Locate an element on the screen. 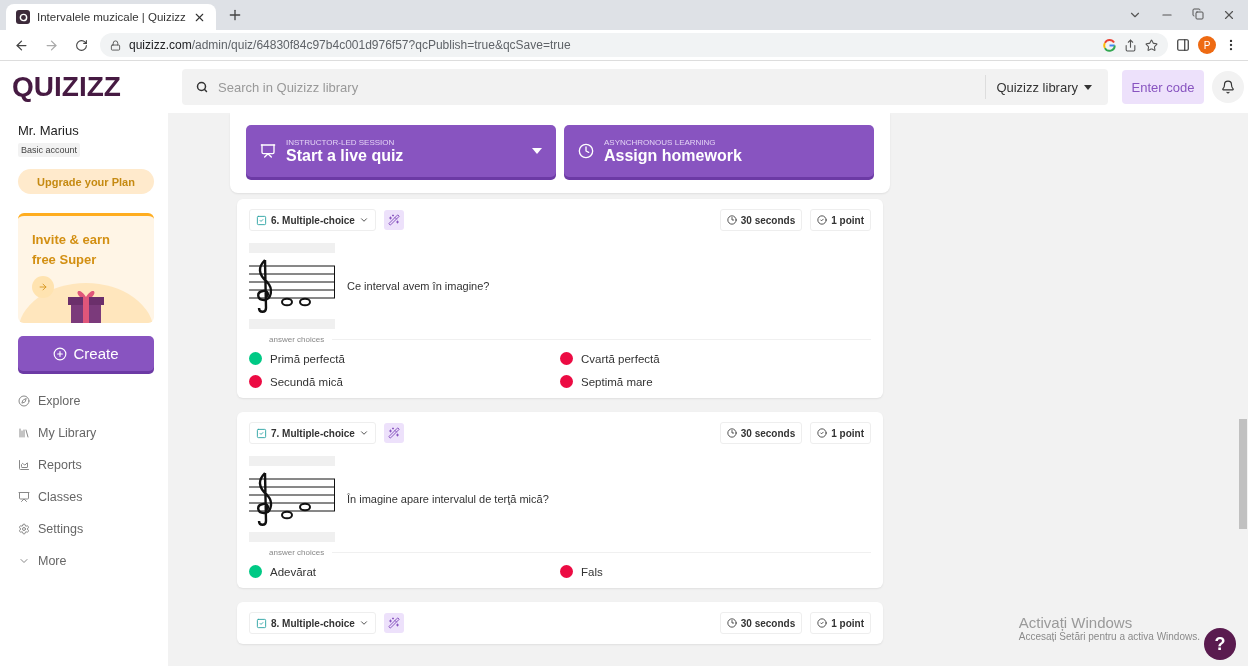  bell-icon is located at coordinates (1228, 87).